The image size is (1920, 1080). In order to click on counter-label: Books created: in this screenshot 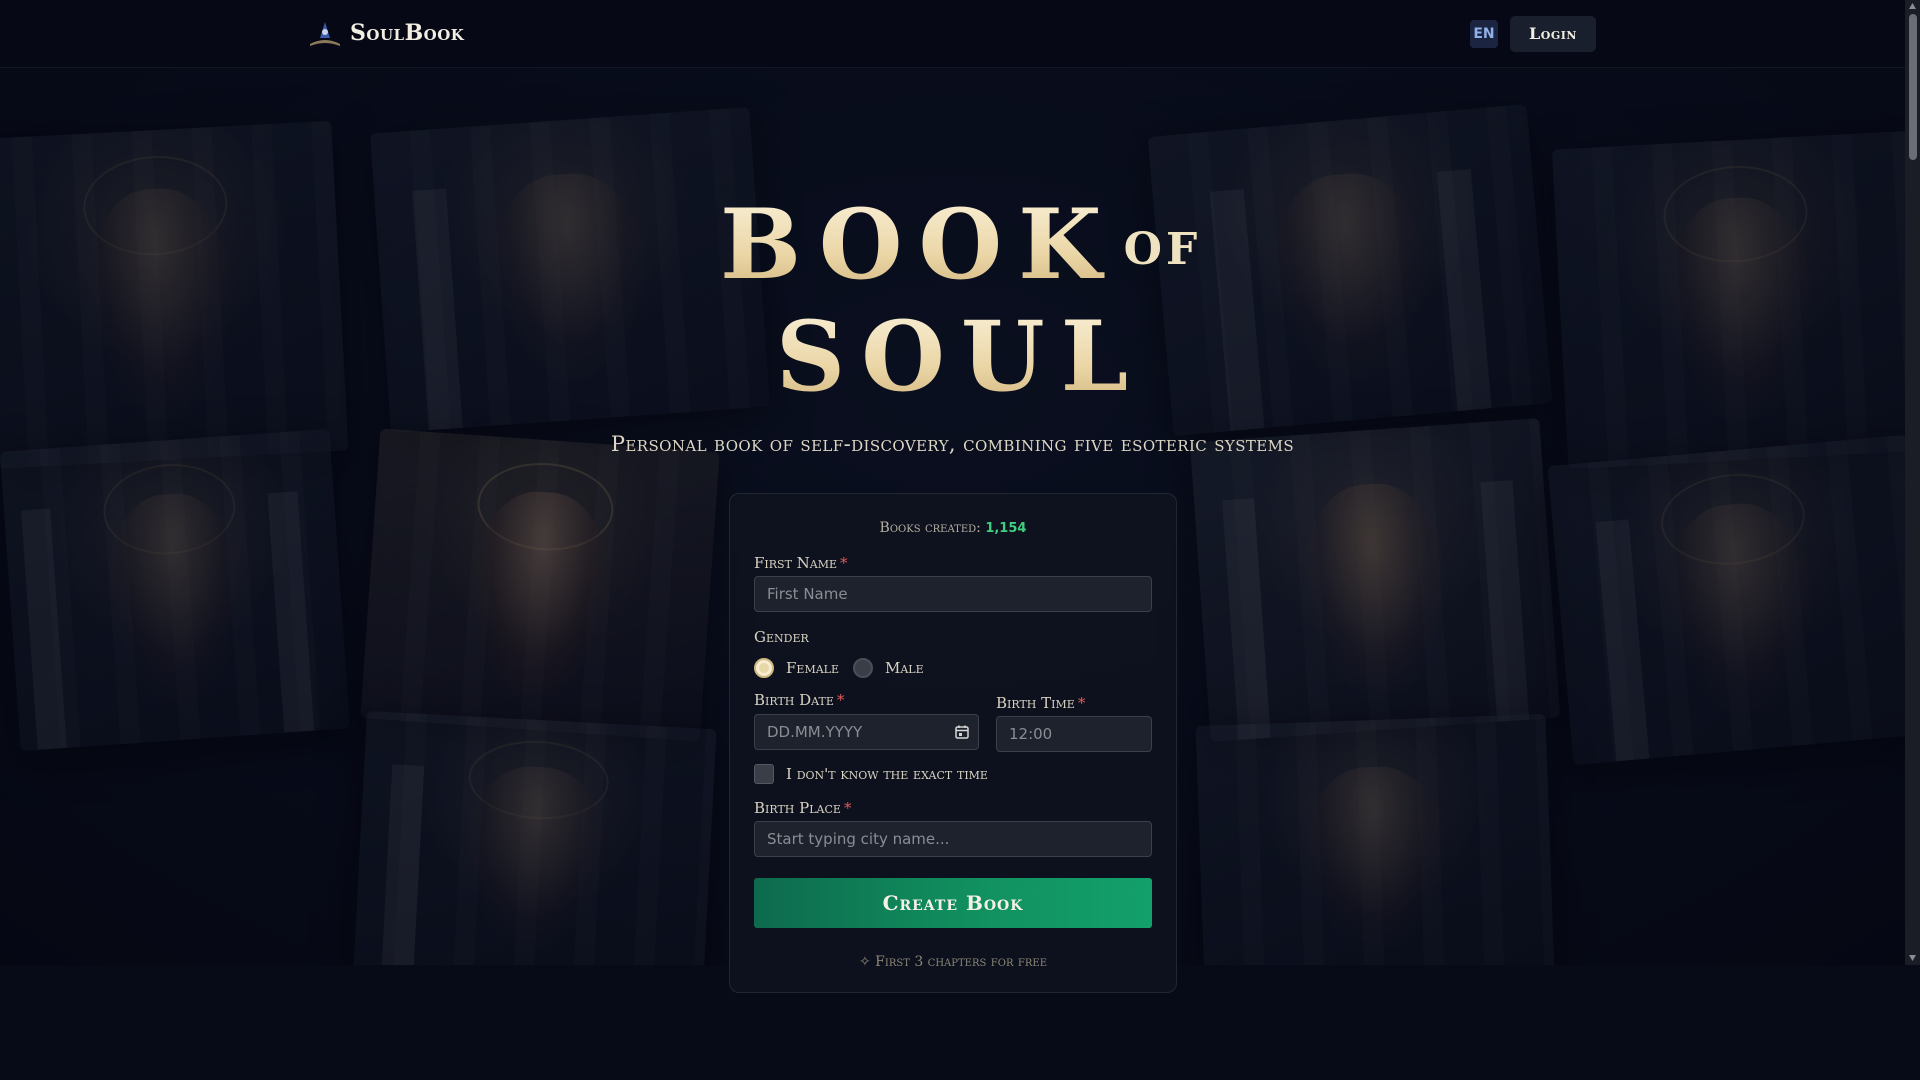, I will do `click(930, 528)`.